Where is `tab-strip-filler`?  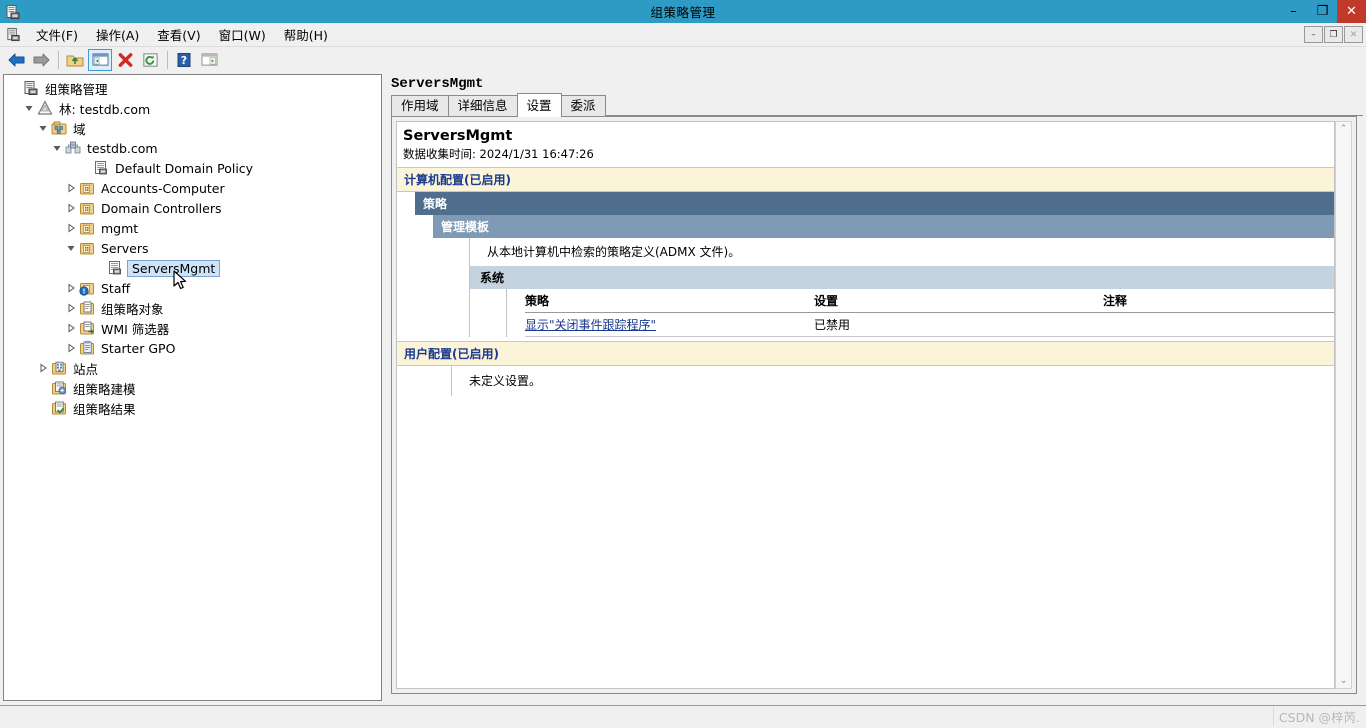 tab-strip-filler is located at coordinates (983, 115).